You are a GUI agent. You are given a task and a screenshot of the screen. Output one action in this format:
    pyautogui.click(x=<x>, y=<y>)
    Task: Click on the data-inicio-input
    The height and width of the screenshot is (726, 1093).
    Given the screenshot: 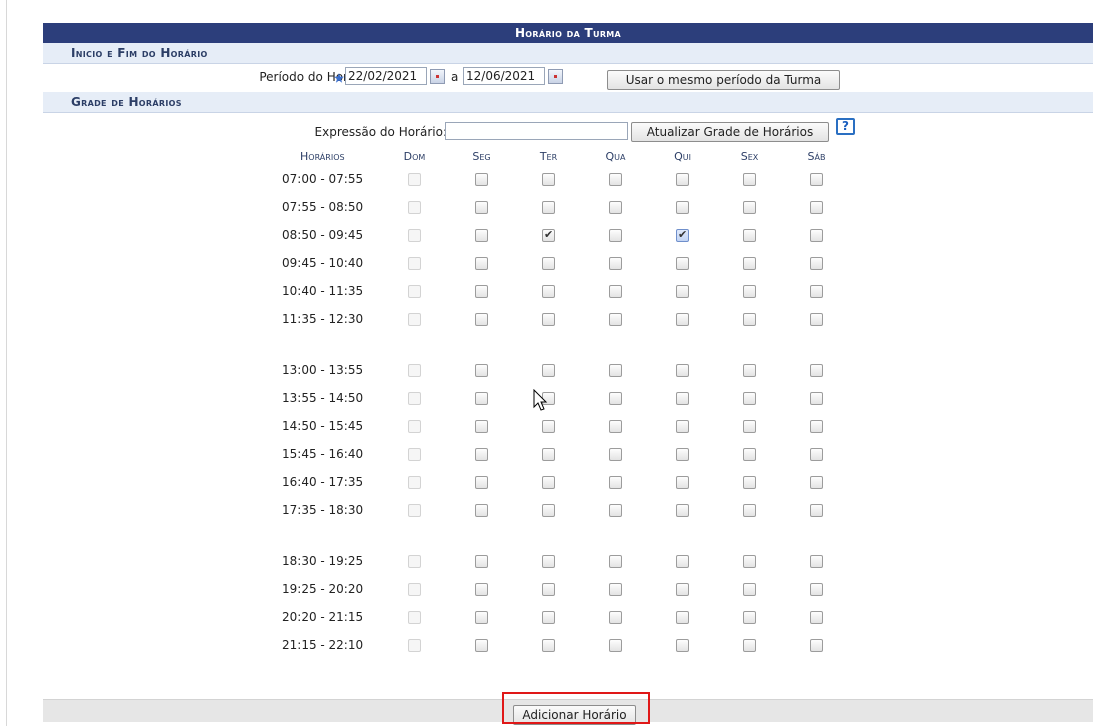 What is the action you would take?
    pyautogui.click(x=386, y=76)
    